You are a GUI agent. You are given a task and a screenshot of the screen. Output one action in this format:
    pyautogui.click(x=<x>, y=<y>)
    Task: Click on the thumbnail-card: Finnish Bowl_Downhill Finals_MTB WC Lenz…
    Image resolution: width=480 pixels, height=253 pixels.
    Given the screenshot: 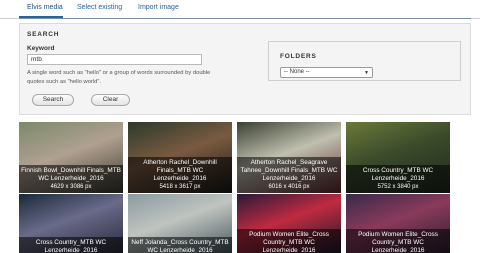 What is the action you would take?
    pyautogui.click(x=71, y=157)
    